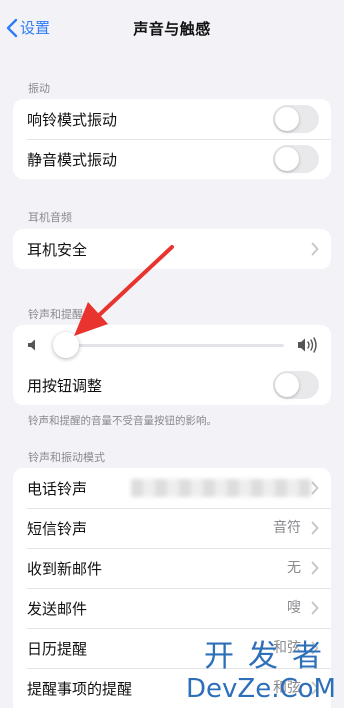 The width and height of the screenshot is (344, 708). Describe the element at coordinates (287, 528) in the screenshot. I see `row-value: 音符` at that location.